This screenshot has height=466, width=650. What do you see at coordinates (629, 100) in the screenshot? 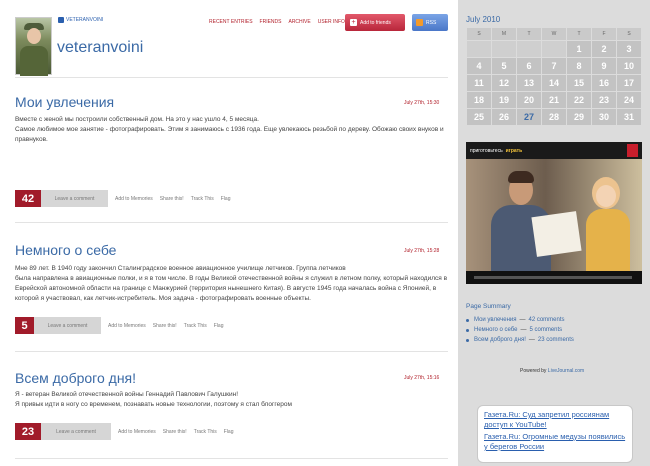
I see `calendar-day: 24` at bounding box center [629, 100].